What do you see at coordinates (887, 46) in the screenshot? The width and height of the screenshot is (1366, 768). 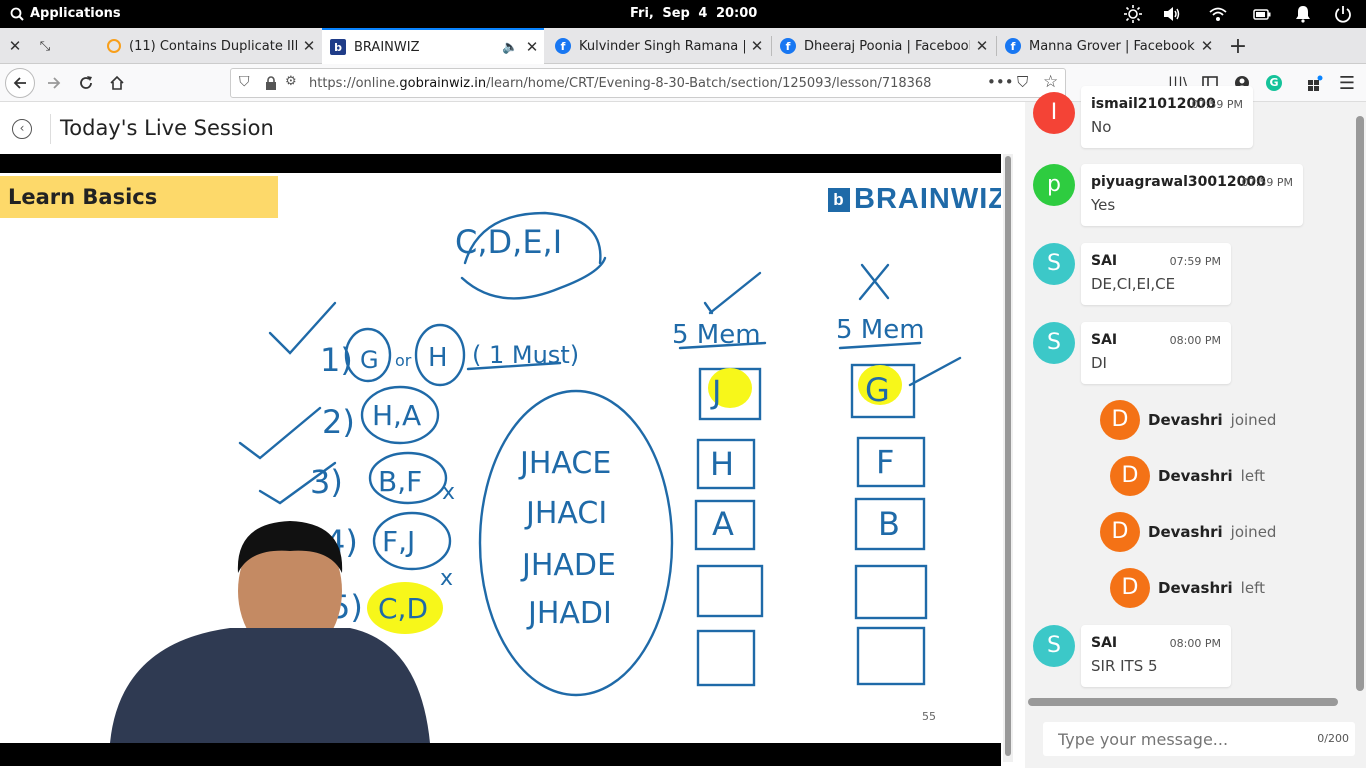 I see `tab-title: Dheeraj Poonia | Facebook` at bounding box center [887, 46].